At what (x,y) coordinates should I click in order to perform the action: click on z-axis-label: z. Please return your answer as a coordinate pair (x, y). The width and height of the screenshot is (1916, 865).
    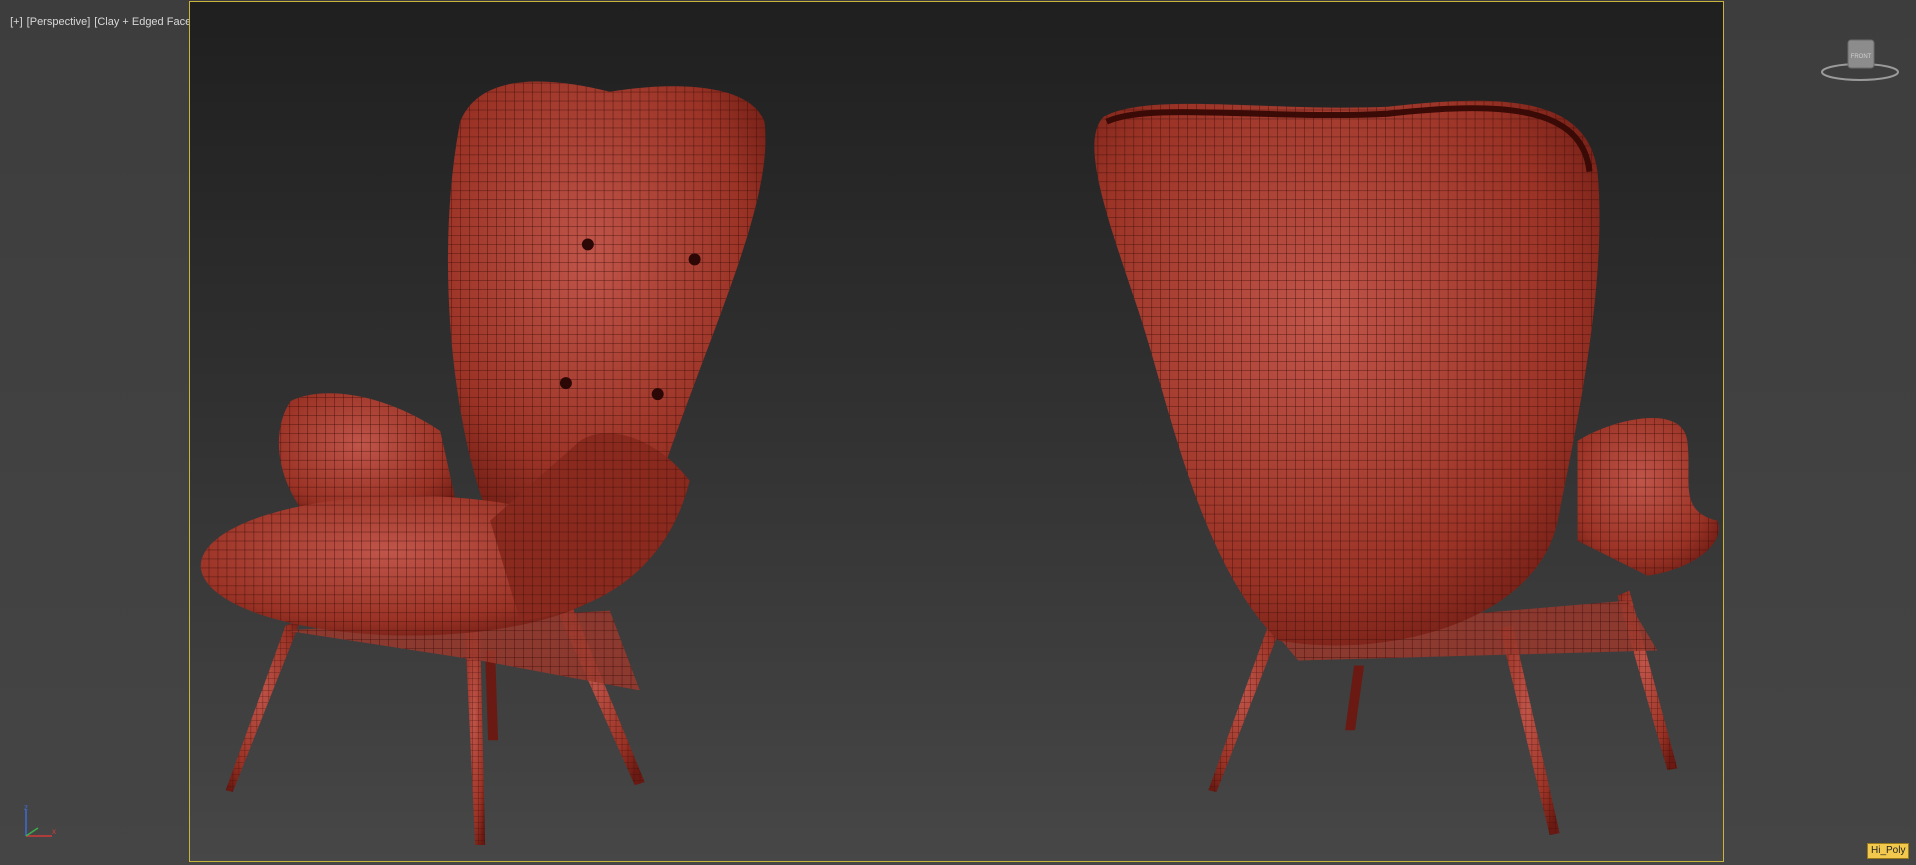
    Looking at the image, I should click on (26, 808).